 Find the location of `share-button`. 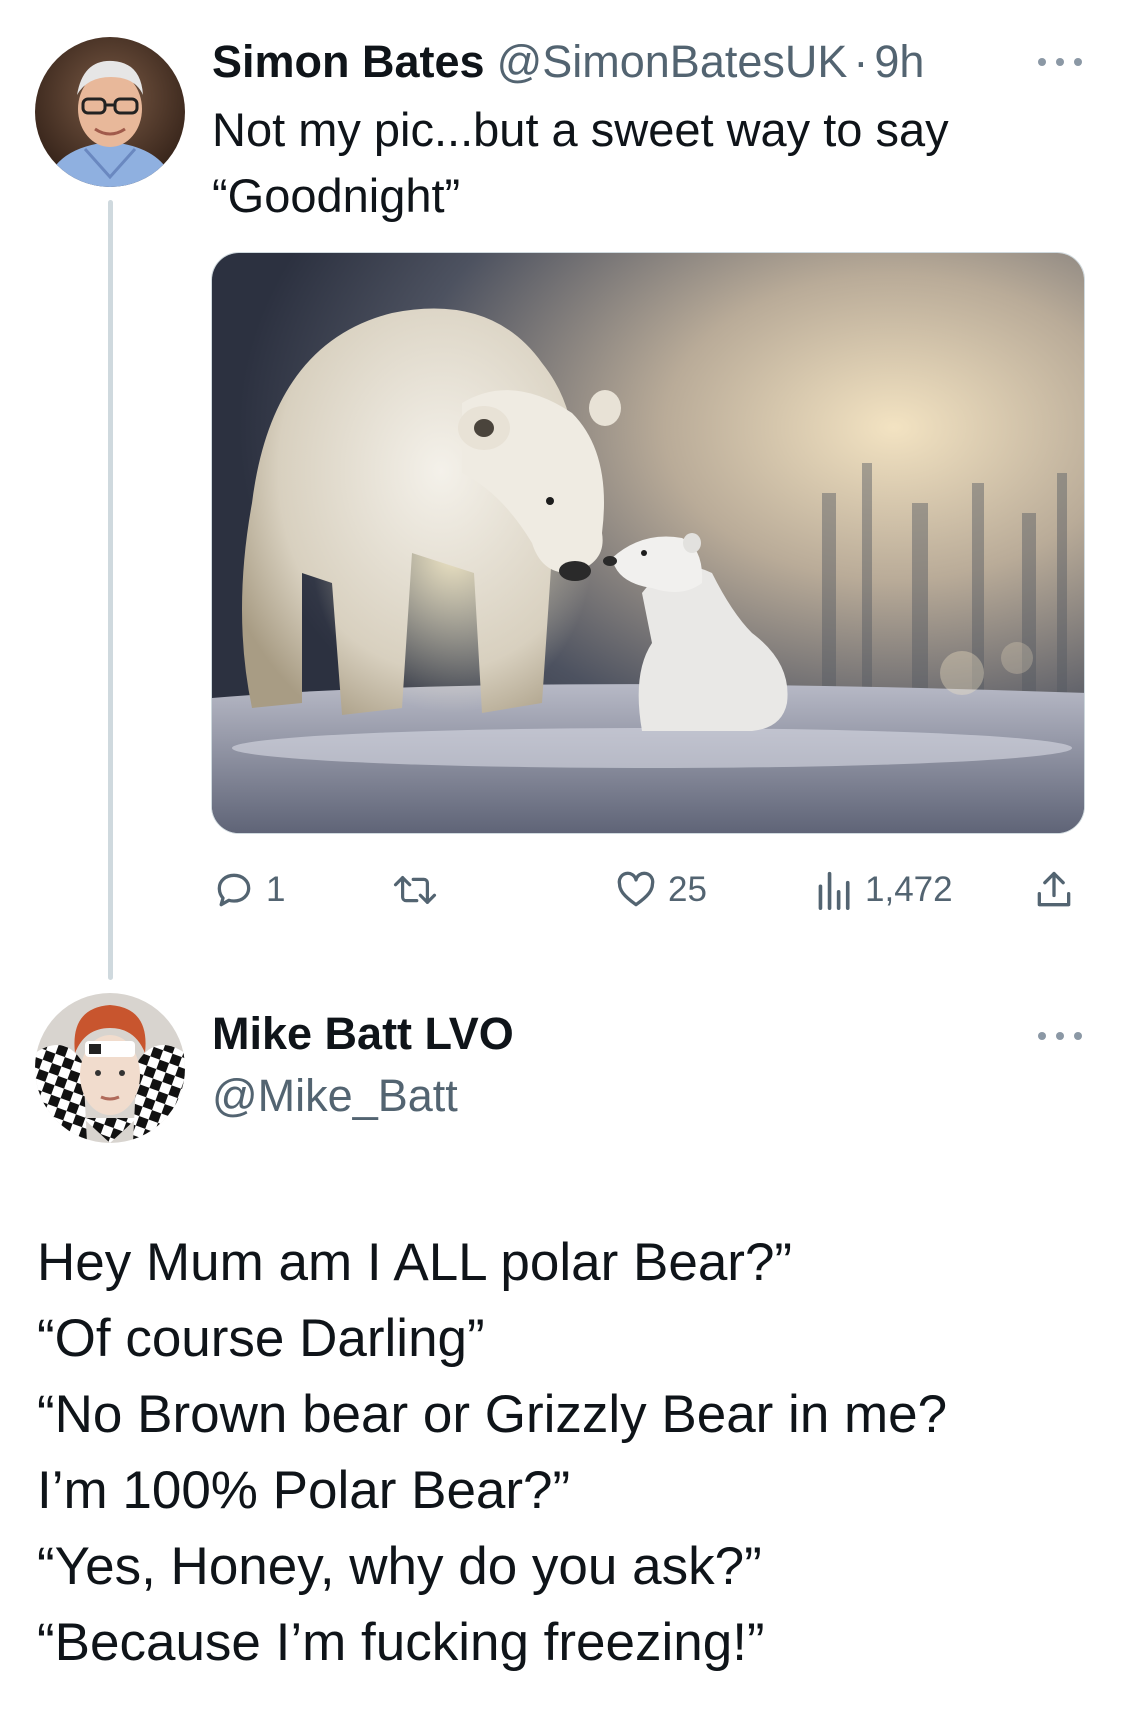

share-button is located at coordinates (1054, 890).